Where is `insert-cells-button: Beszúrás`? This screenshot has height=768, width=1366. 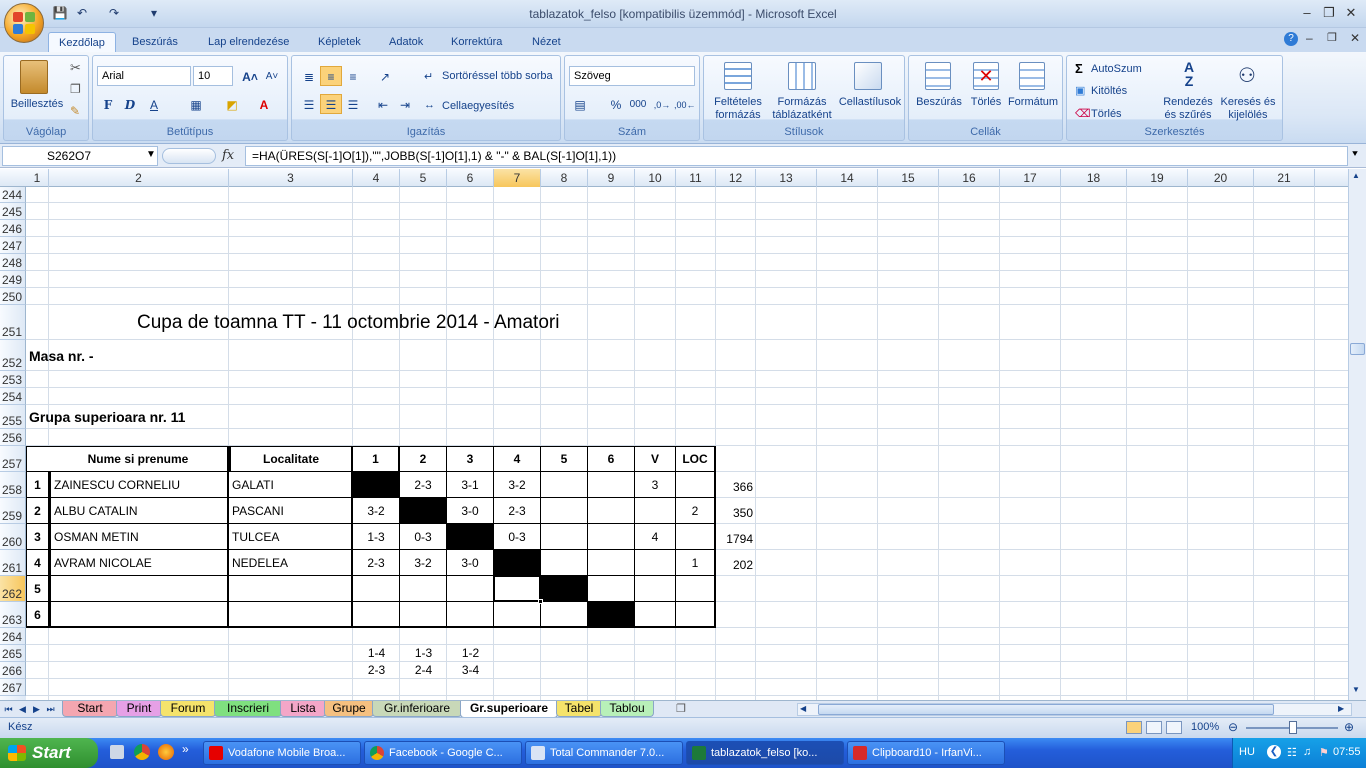
insert-cells-button: Beszúrás is located at coordinates (939, 102).